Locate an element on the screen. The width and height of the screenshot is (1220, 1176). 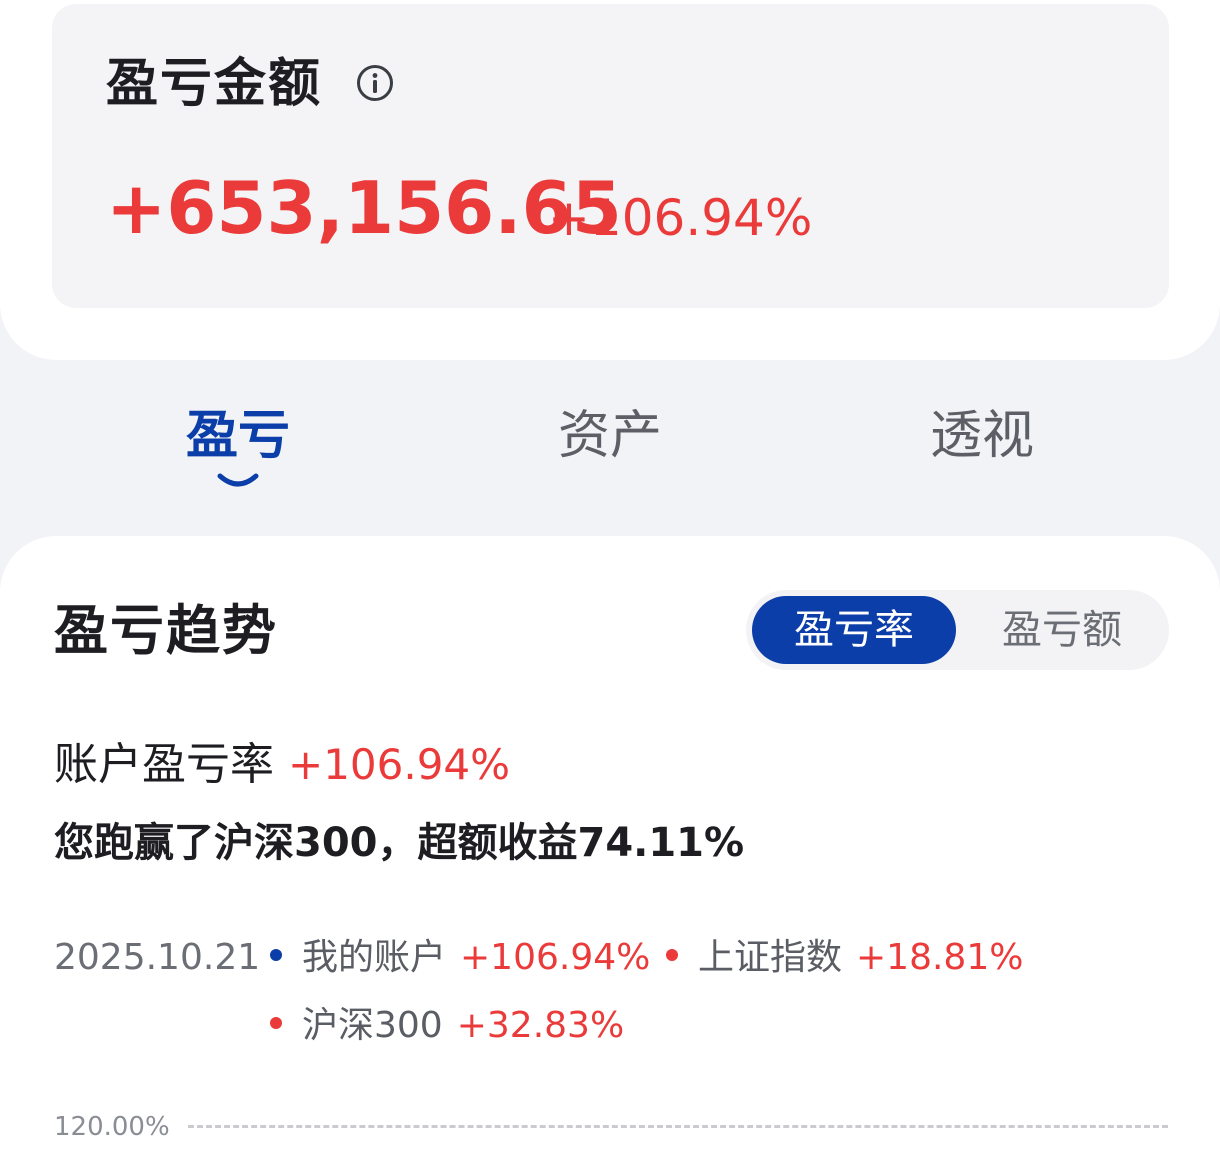
account-rate-line: 账户盈亏率 +106.94% is located at coordinates (282, 769).